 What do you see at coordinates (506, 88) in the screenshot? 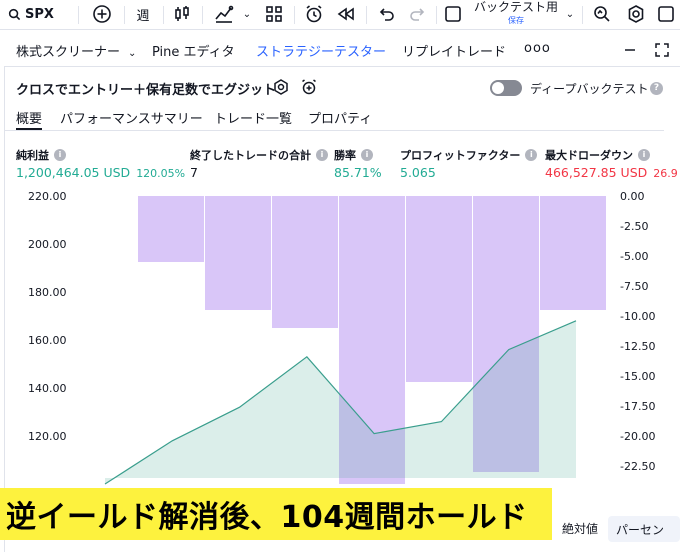
I see `deep-backtest-toggle` at bounding box center [506, 88].